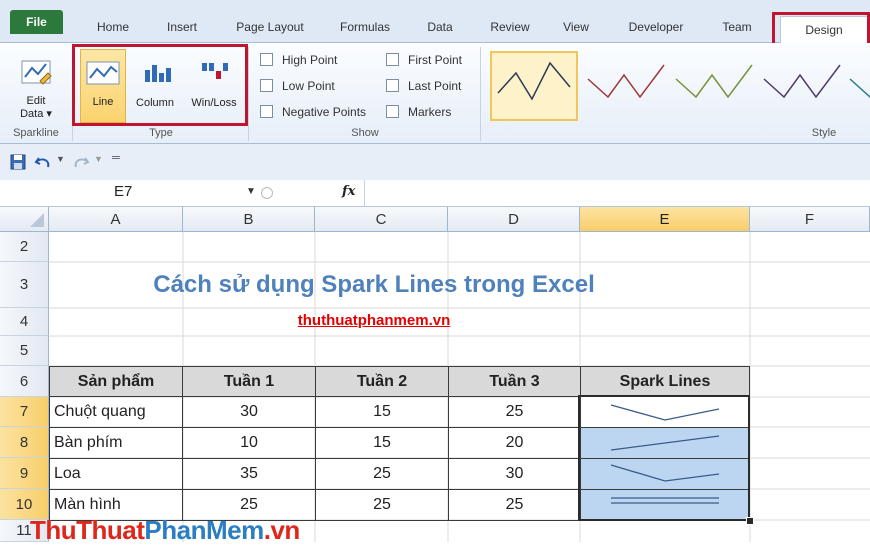 This screenshot has width=870, height=546. I want to click on row-header-6: 6, so click(24, 381).